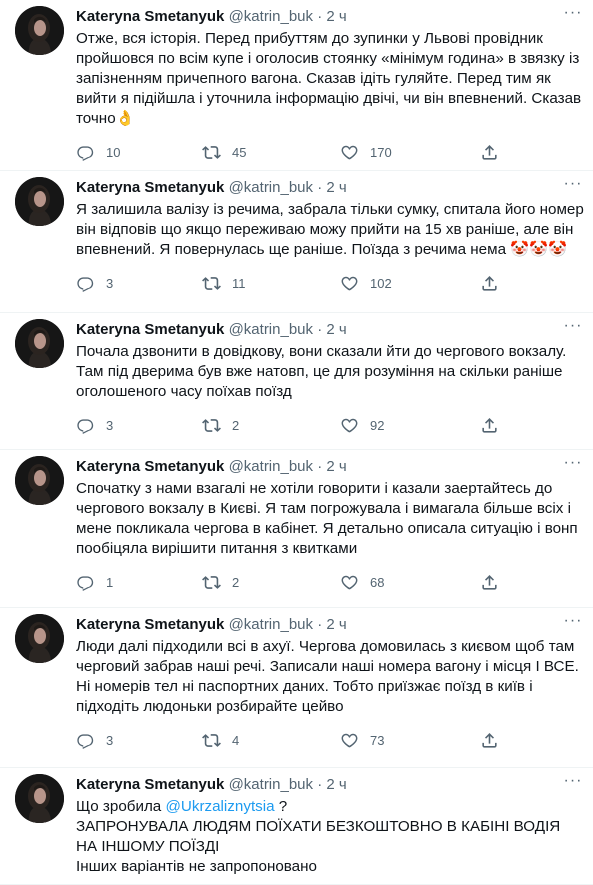 The width and height of the screenshot is (593, 885). Describe the element at coordinates (377, 582) in the screenshot. I see `like-count: 68` at that location.